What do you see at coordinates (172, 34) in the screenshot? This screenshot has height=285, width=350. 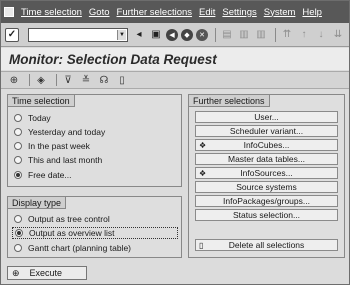 I see `back-icon: ◀` at bounding box center [172, 34].